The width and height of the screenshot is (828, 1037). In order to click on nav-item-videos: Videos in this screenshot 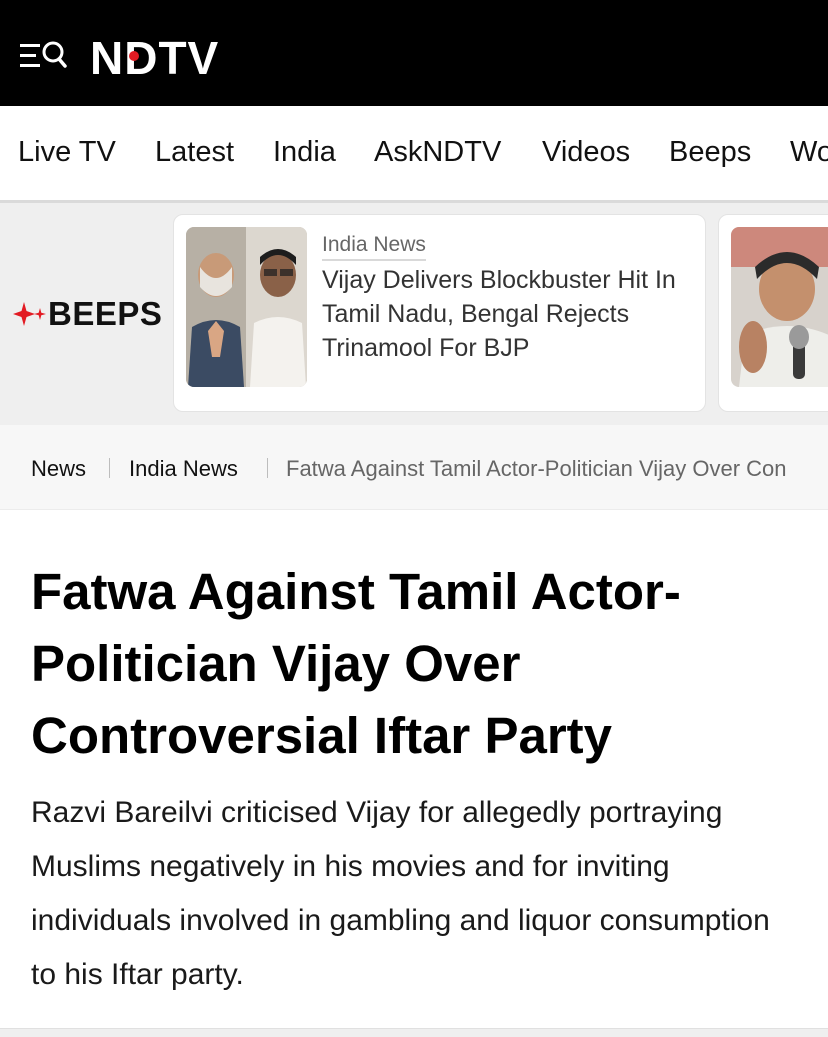, I will do `click(586, 152)`.